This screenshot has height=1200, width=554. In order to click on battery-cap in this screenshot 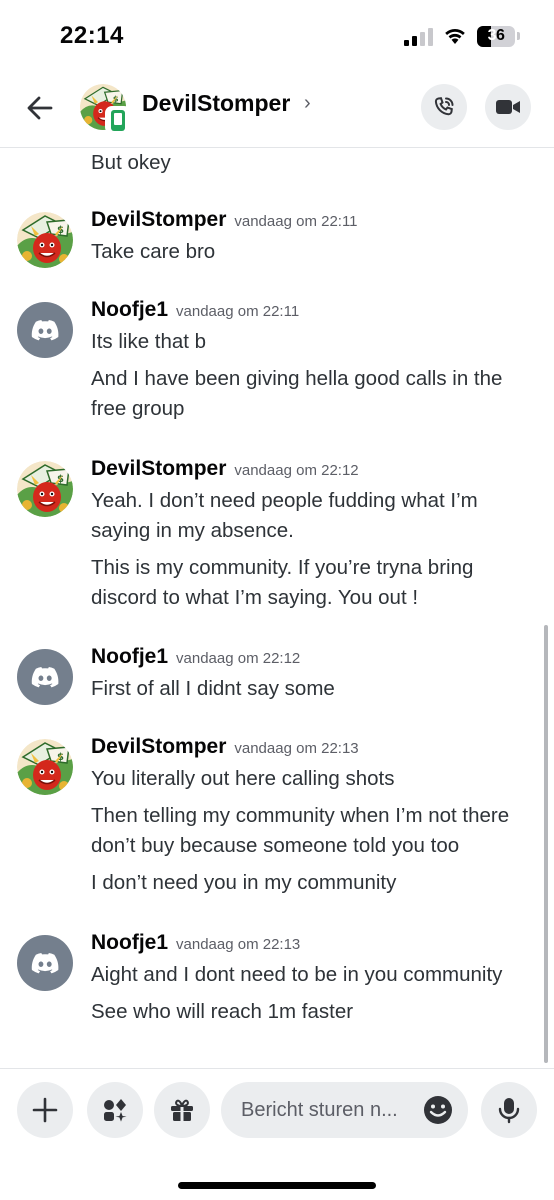, I will do `click(518, 36)`.